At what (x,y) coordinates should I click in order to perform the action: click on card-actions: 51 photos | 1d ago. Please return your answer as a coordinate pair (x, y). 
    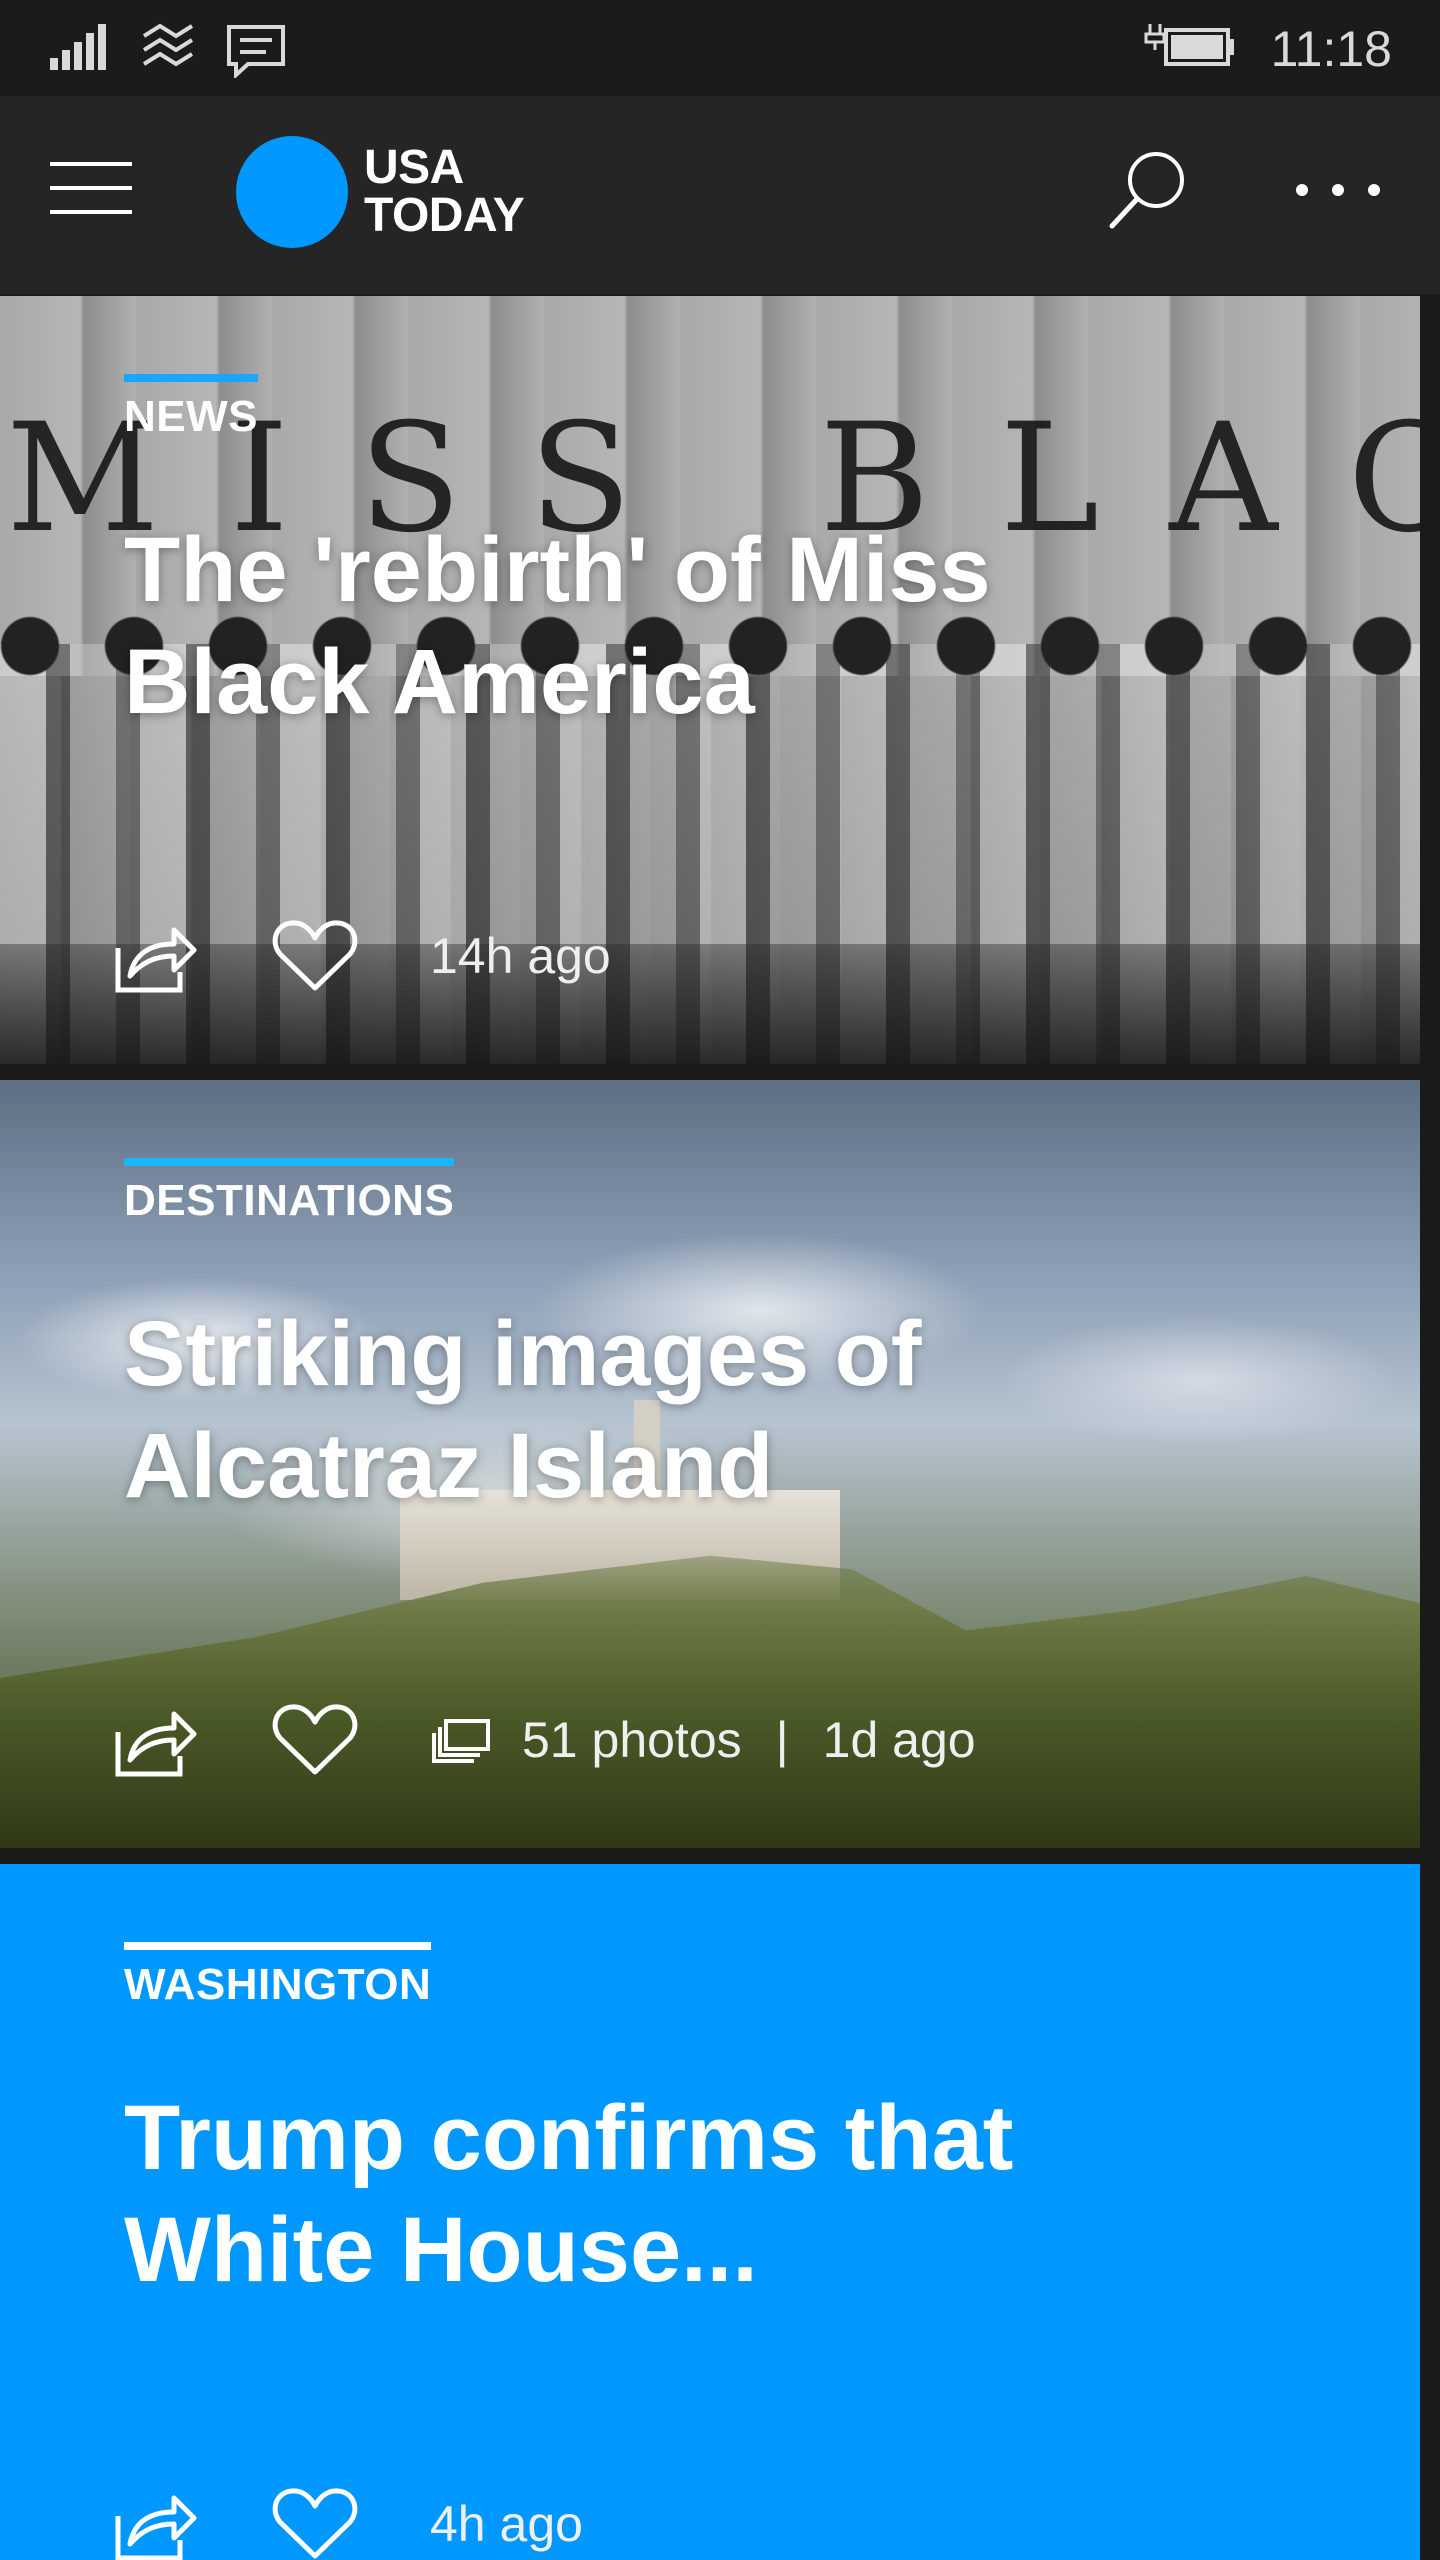
    Looking at the image, I should click on (545, 1740).